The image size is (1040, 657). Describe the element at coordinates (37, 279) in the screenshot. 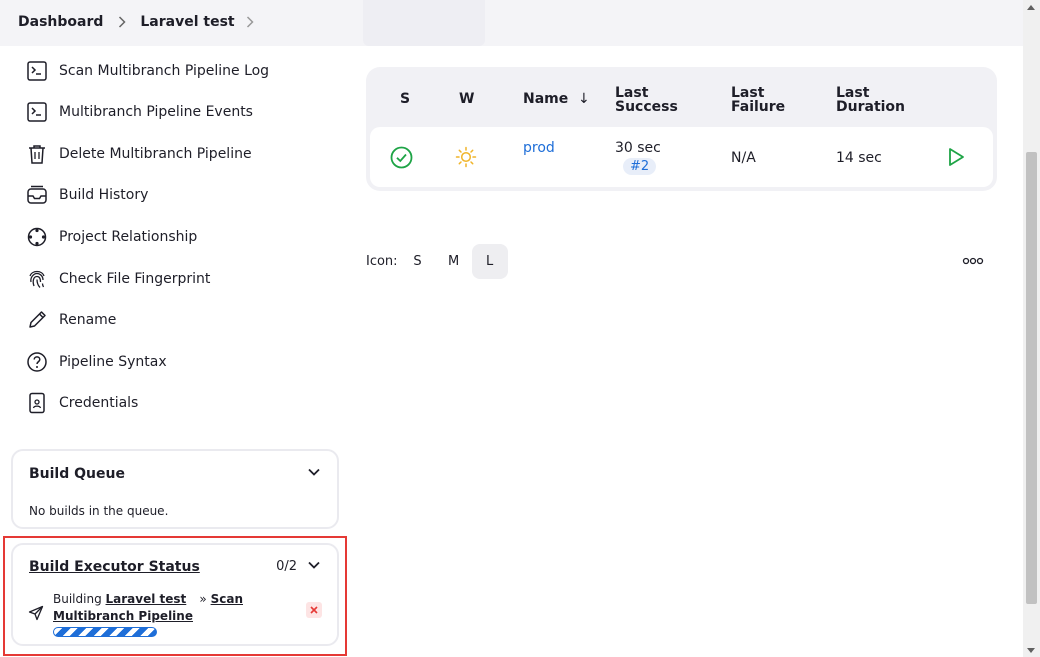

I see `fingerprint-icon` at that location.